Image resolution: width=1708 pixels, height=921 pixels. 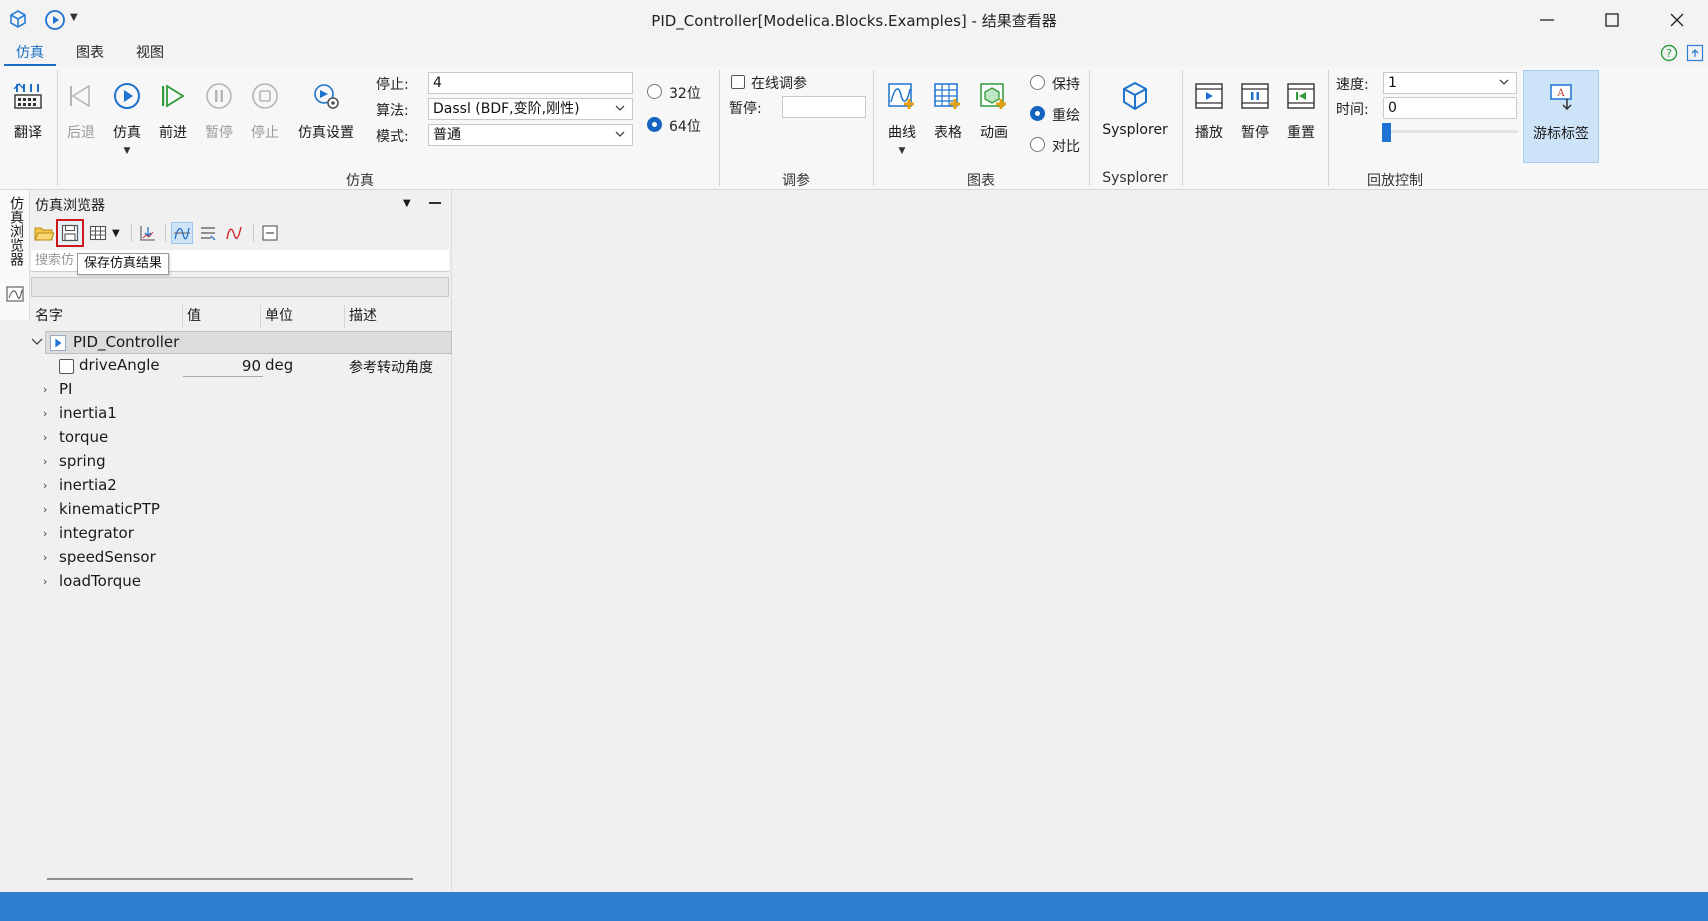 What do you see at coordinates (265, 118) in the screenshot?
I see `stop-button: 停止` at bounding box center [265, 118].